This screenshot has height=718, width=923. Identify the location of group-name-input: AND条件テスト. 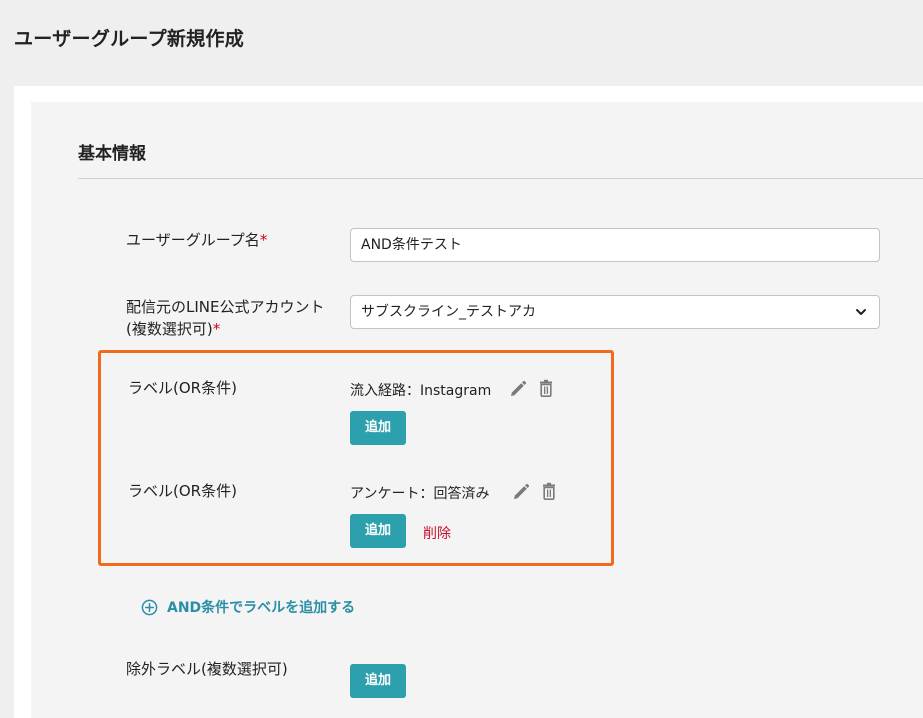
(615, 245).